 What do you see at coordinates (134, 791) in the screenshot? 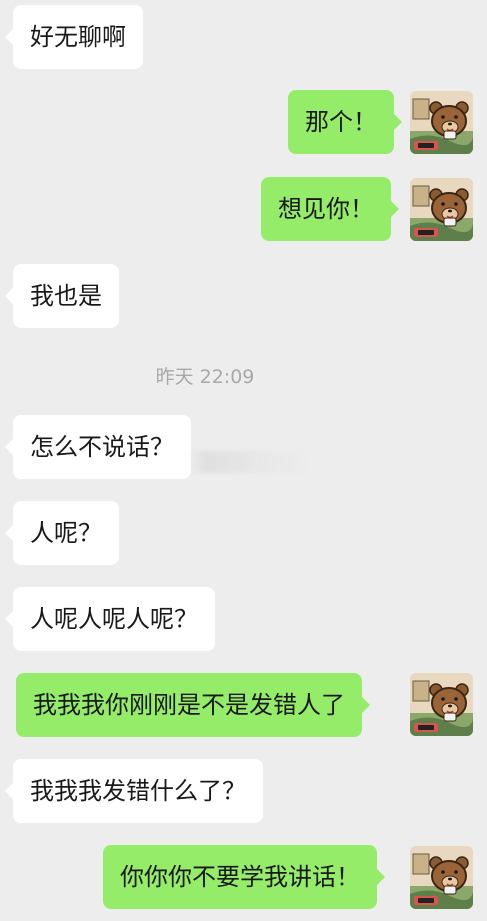
I see `message-bubble-incoming: 我我我发错什么了？` at bounding box center [134, 791].